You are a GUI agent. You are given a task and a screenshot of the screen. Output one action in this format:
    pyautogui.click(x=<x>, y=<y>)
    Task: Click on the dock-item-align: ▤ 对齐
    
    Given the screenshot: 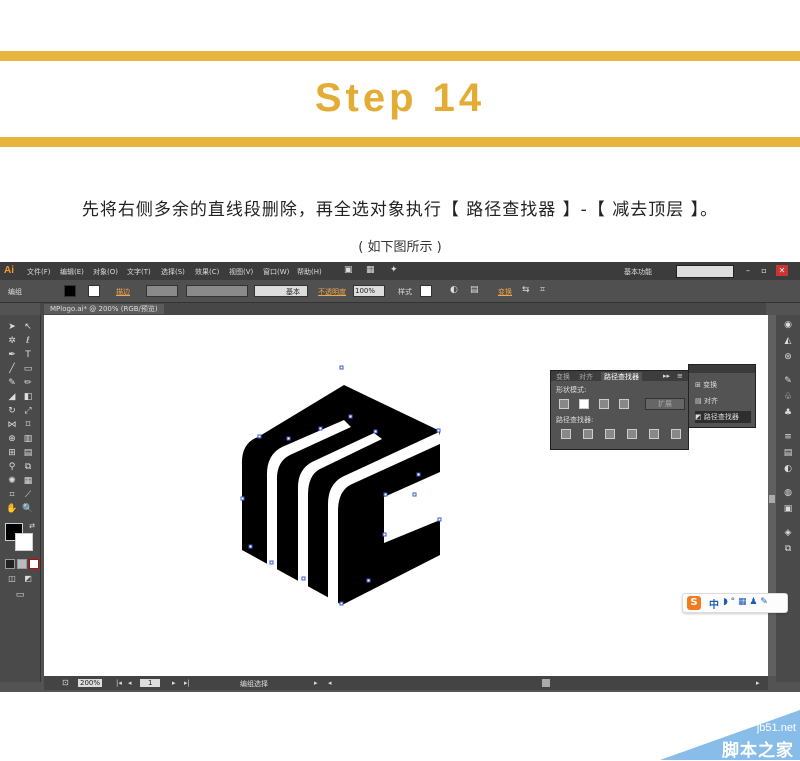 What is the action you would take?
    pyautogui.click(x=706, y=401)
    